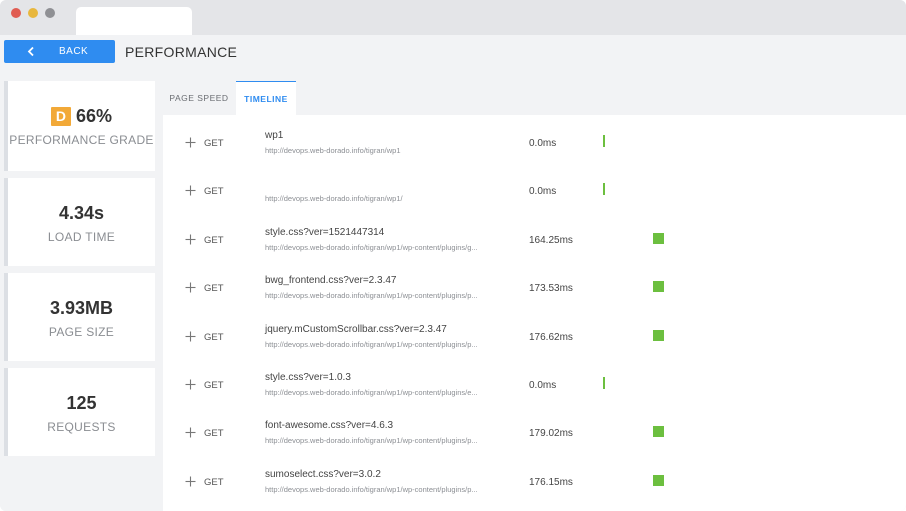  I want to click on load-time-caption: LOAD TIME, so click(81, 237).